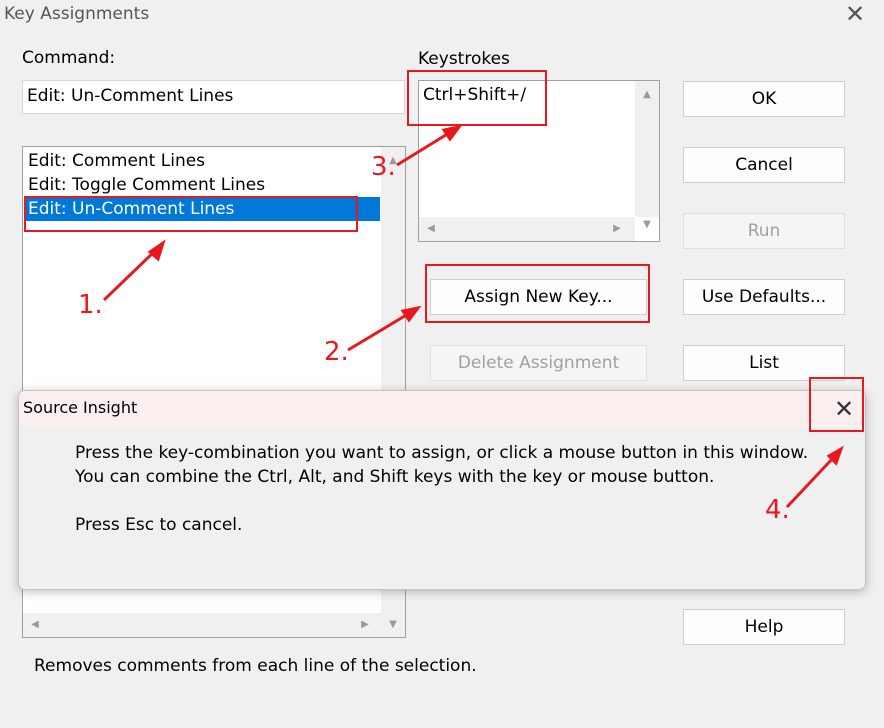  I want to click on help-button: Help, so click(764, 627).